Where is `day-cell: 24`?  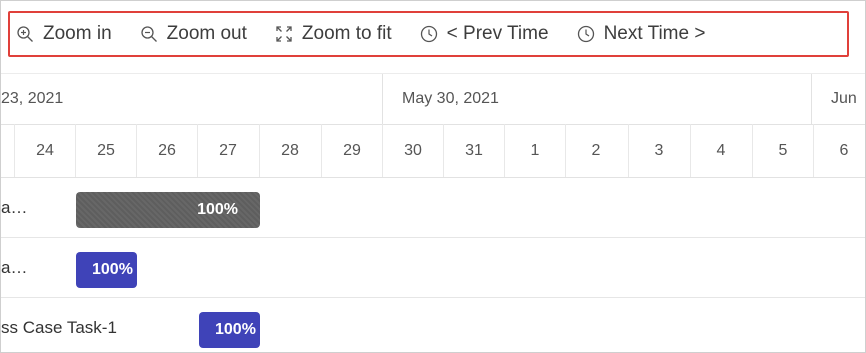 day-cell: 24 is located at coordinates (44, 150).